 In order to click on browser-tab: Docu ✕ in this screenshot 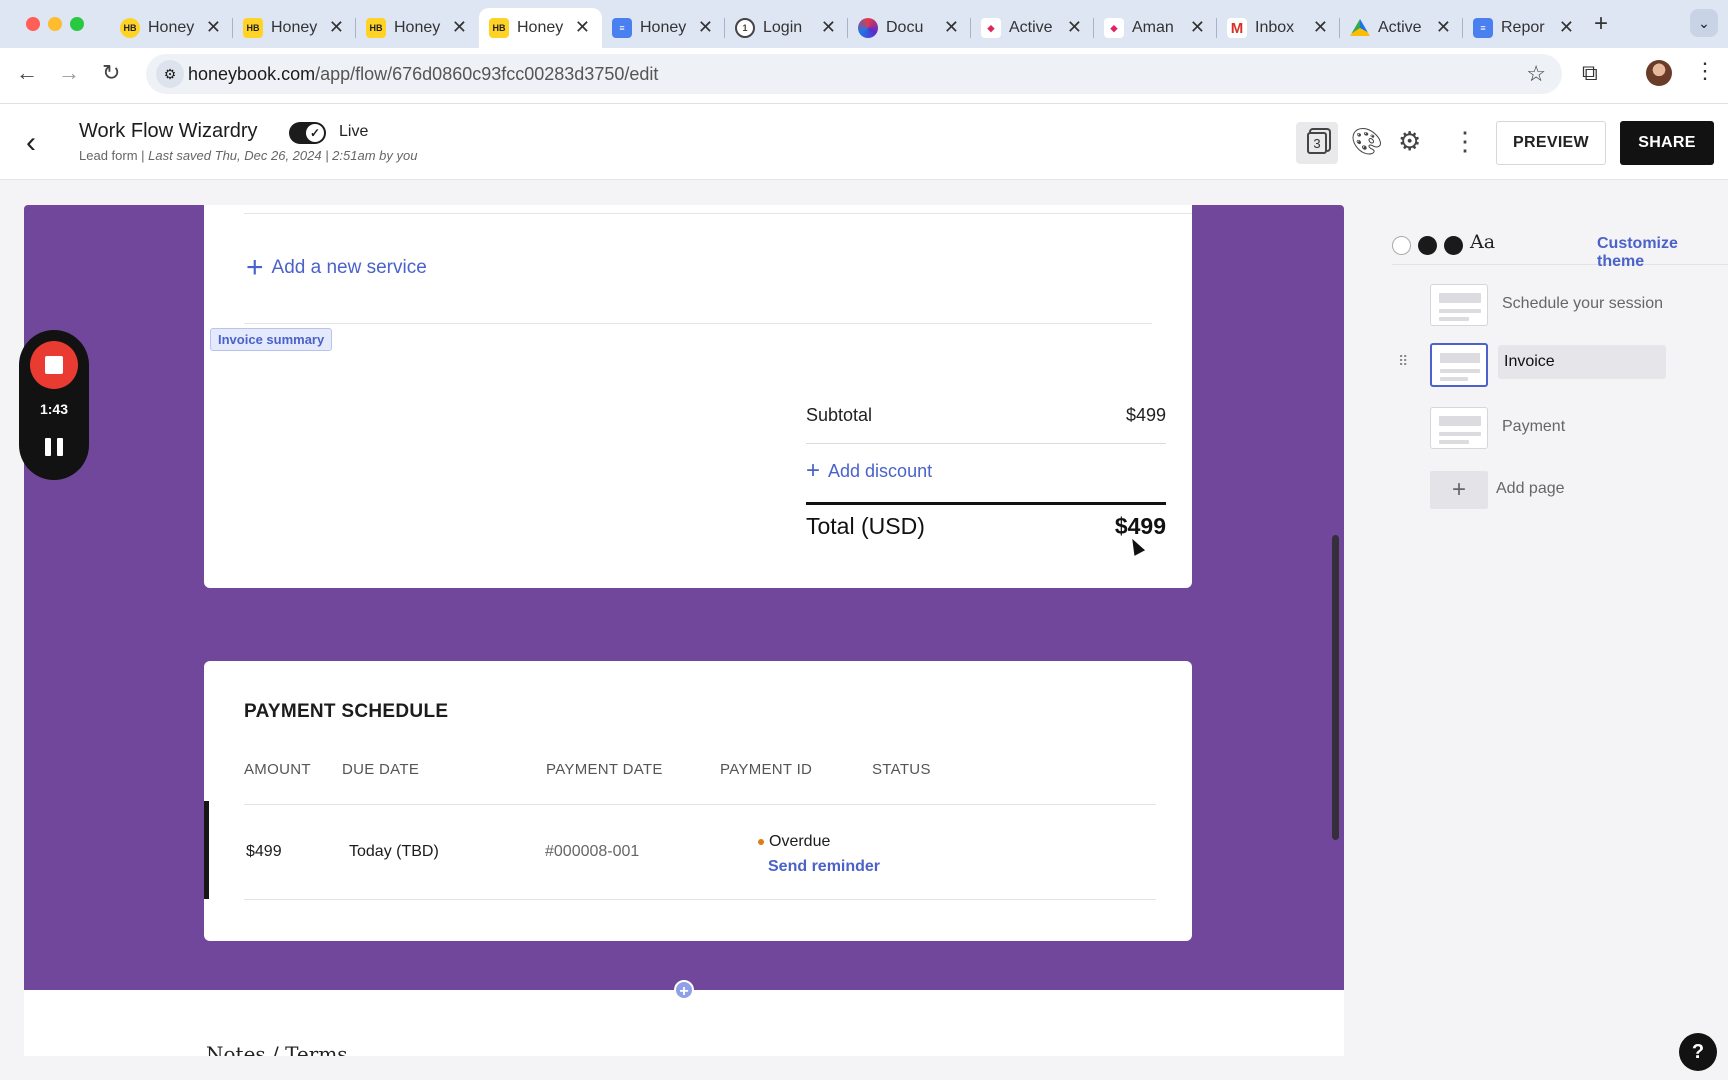, I will do `click(909, 28)`.